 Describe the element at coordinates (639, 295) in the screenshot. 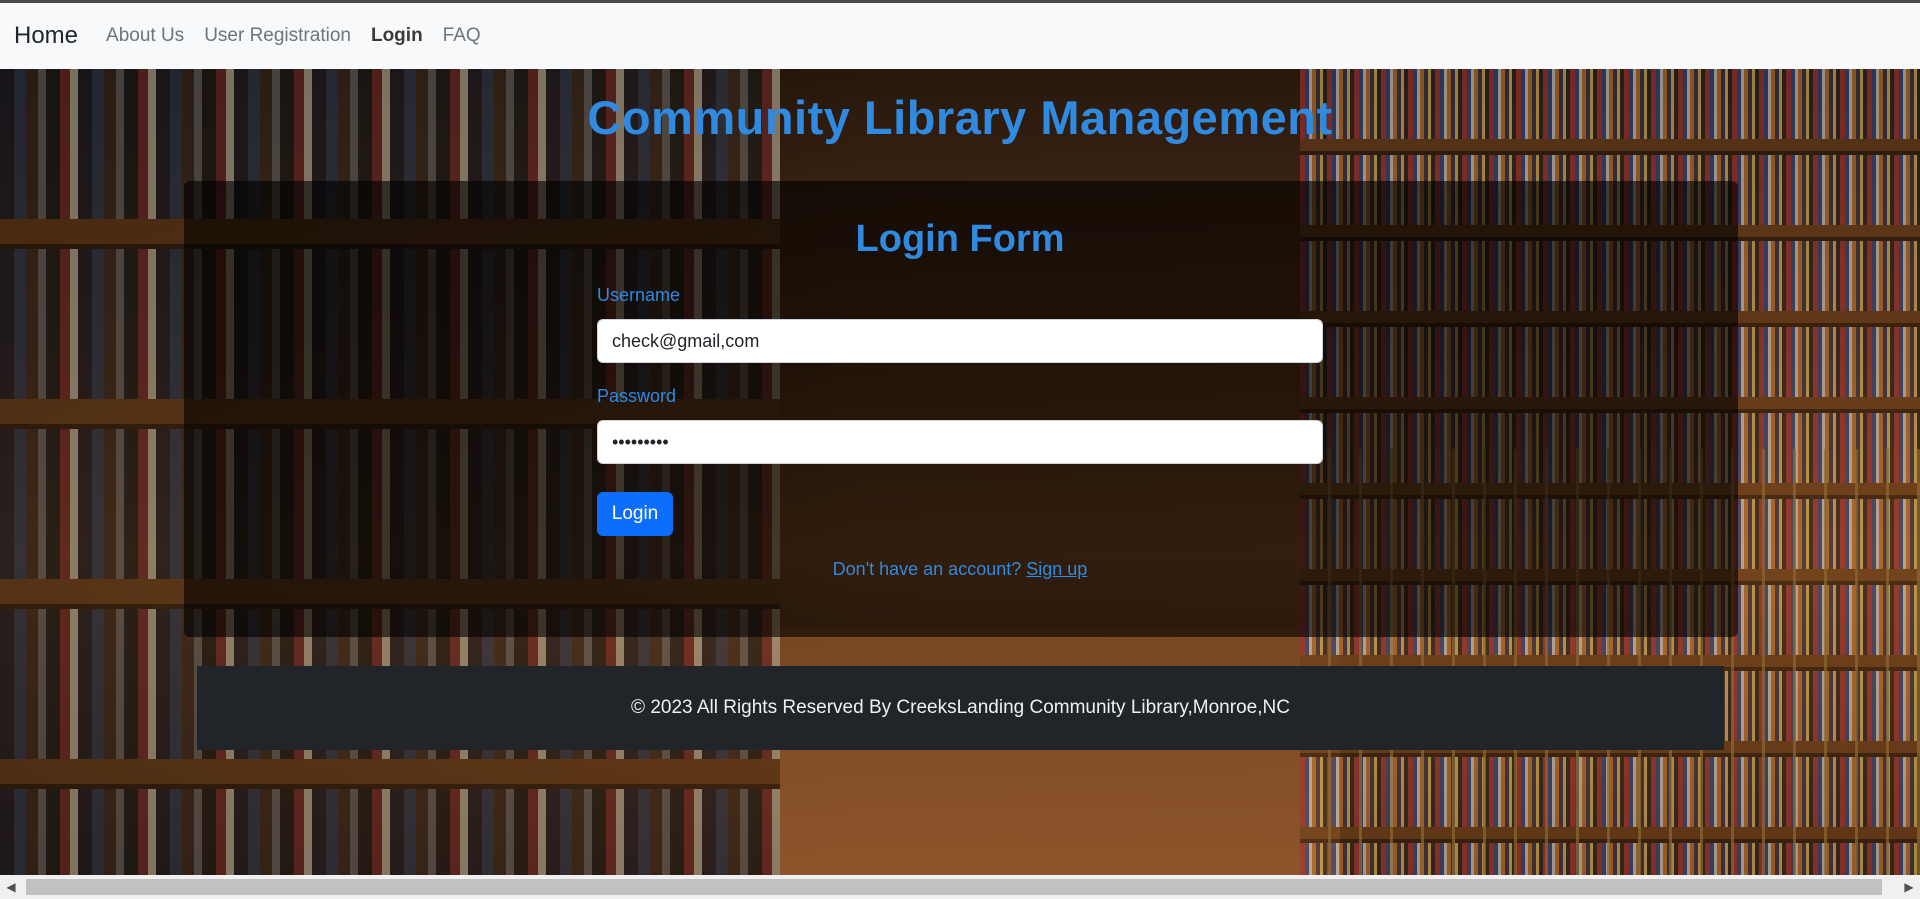

I see `username-label: Username` at that location.